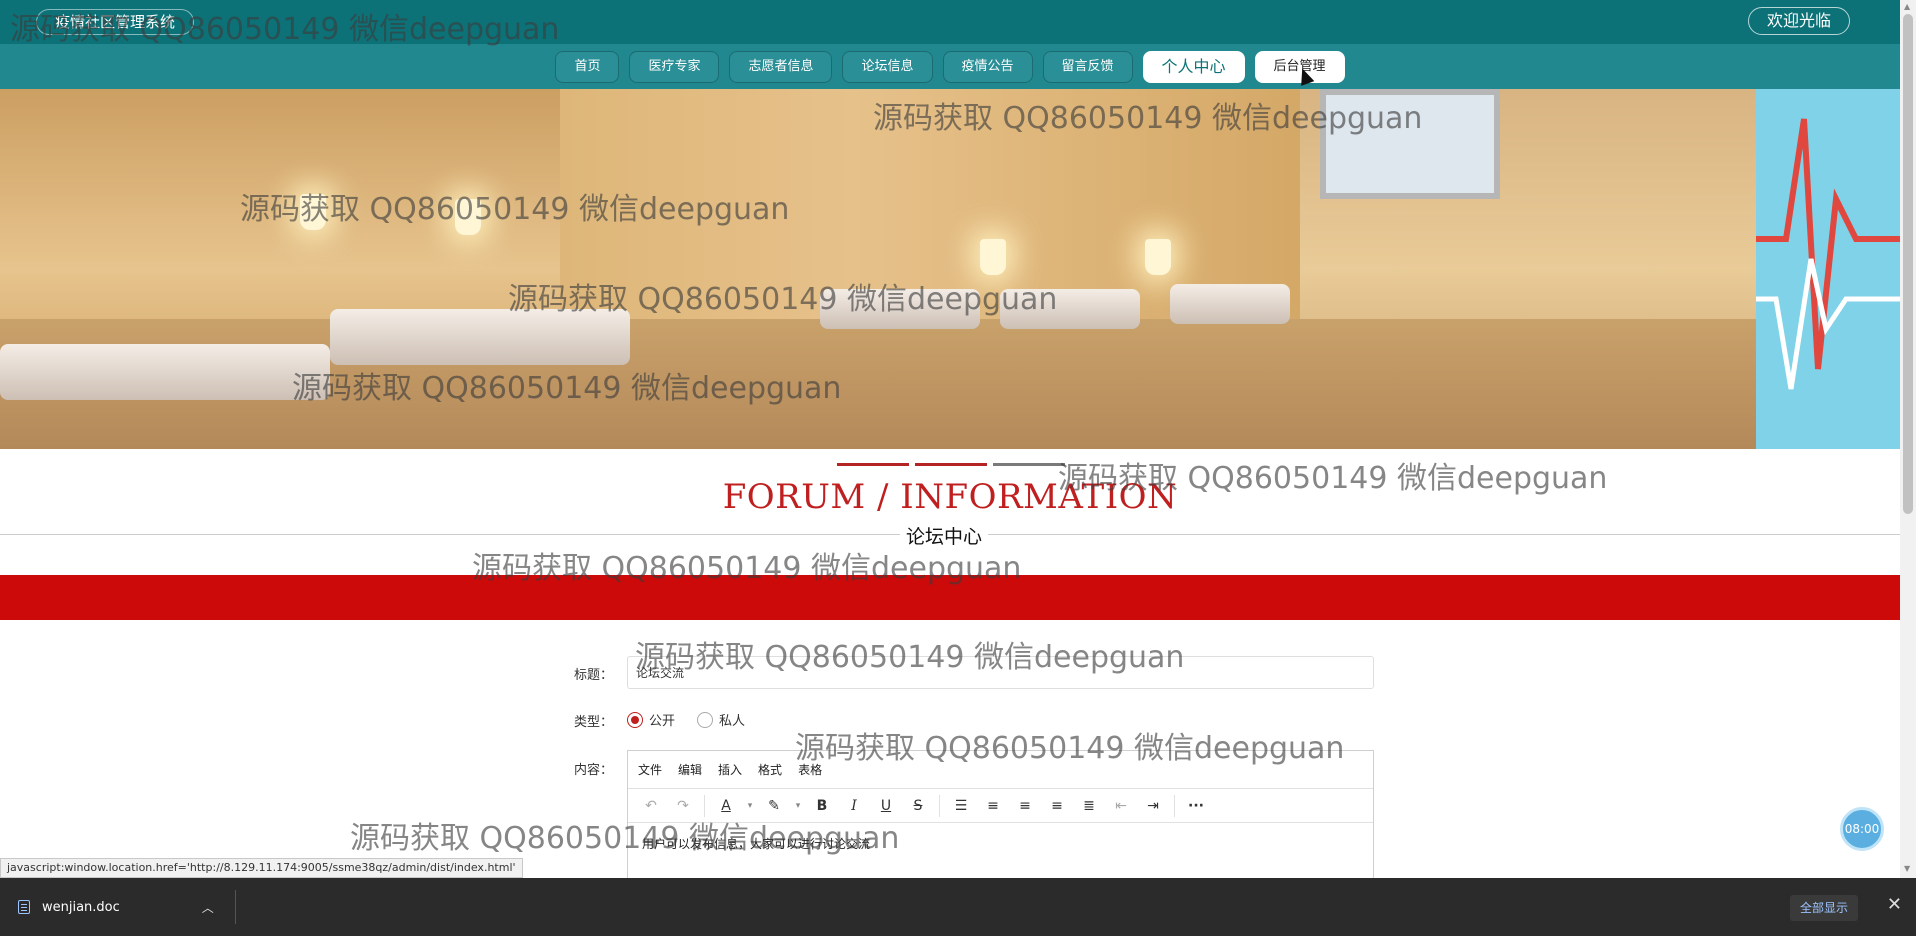 The height and width of the screenshot is (936, 1916). What do you see at coordinates (1828, 254) in the screenshot?
I see `heartbeat-icon` at bounding box center [1828, 254].